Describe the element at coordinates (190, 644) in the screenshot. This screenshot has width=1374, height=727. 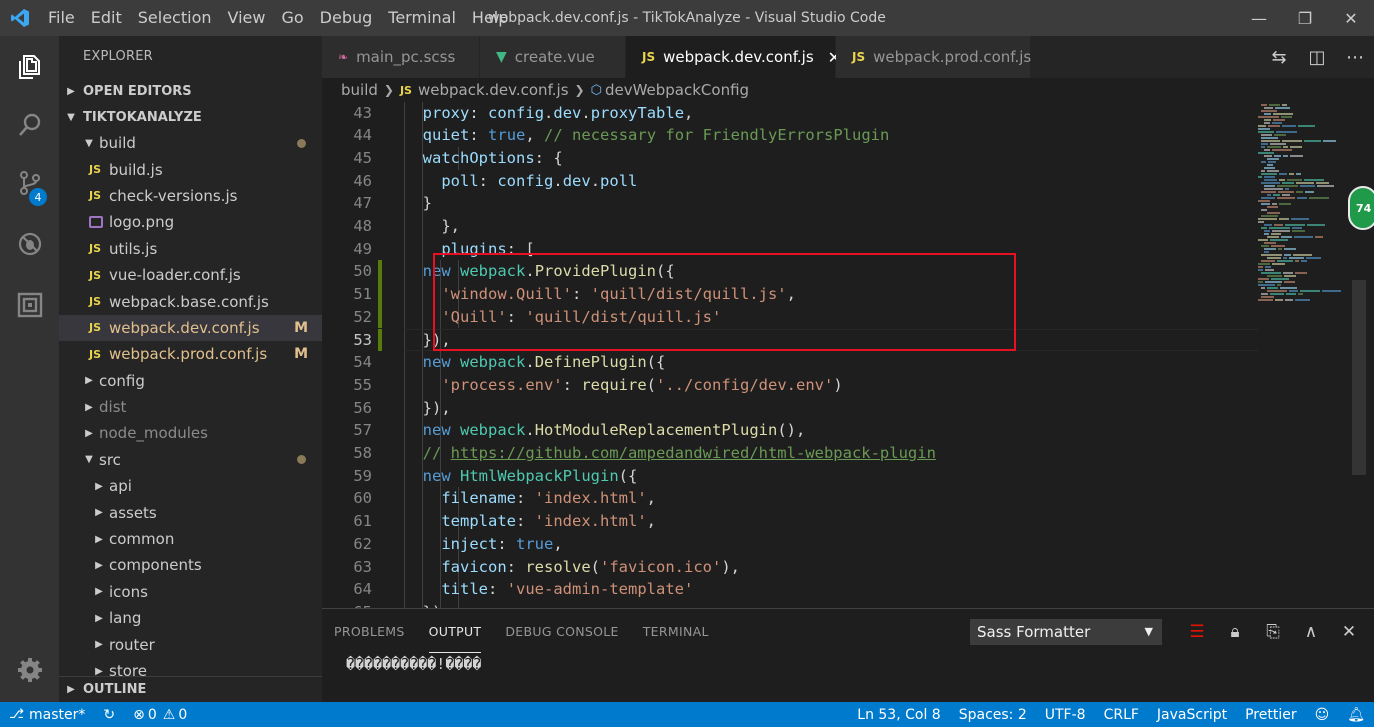
I see `tree-folder-router: ▶ router` at that location.